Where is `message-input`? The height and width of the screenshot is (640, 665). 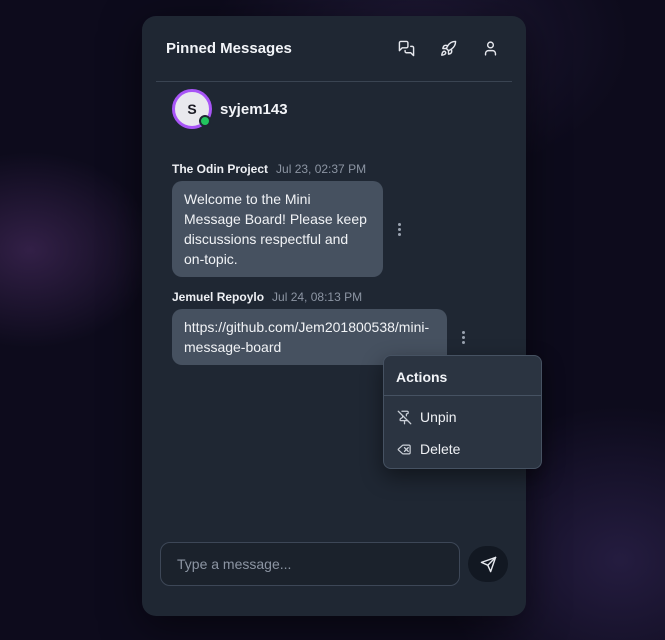
message-input is located at coordinates (310, 564).